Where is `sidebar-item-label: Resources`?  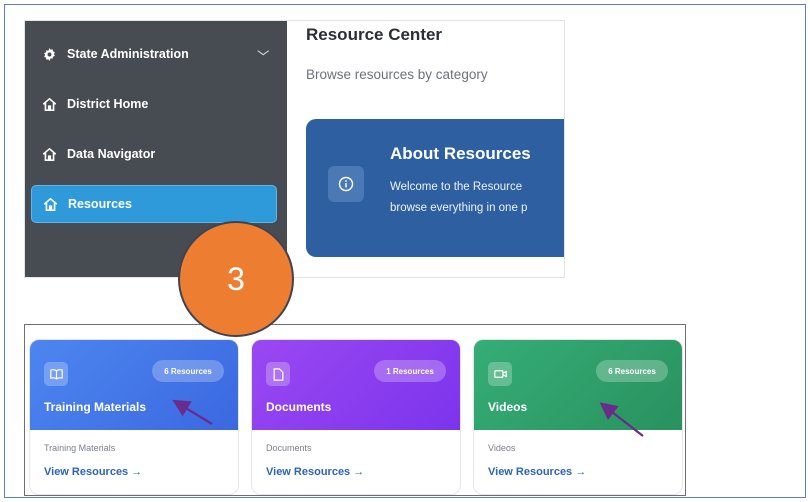
sidebar-item-label: Resources is located at coordinates (100, 204).